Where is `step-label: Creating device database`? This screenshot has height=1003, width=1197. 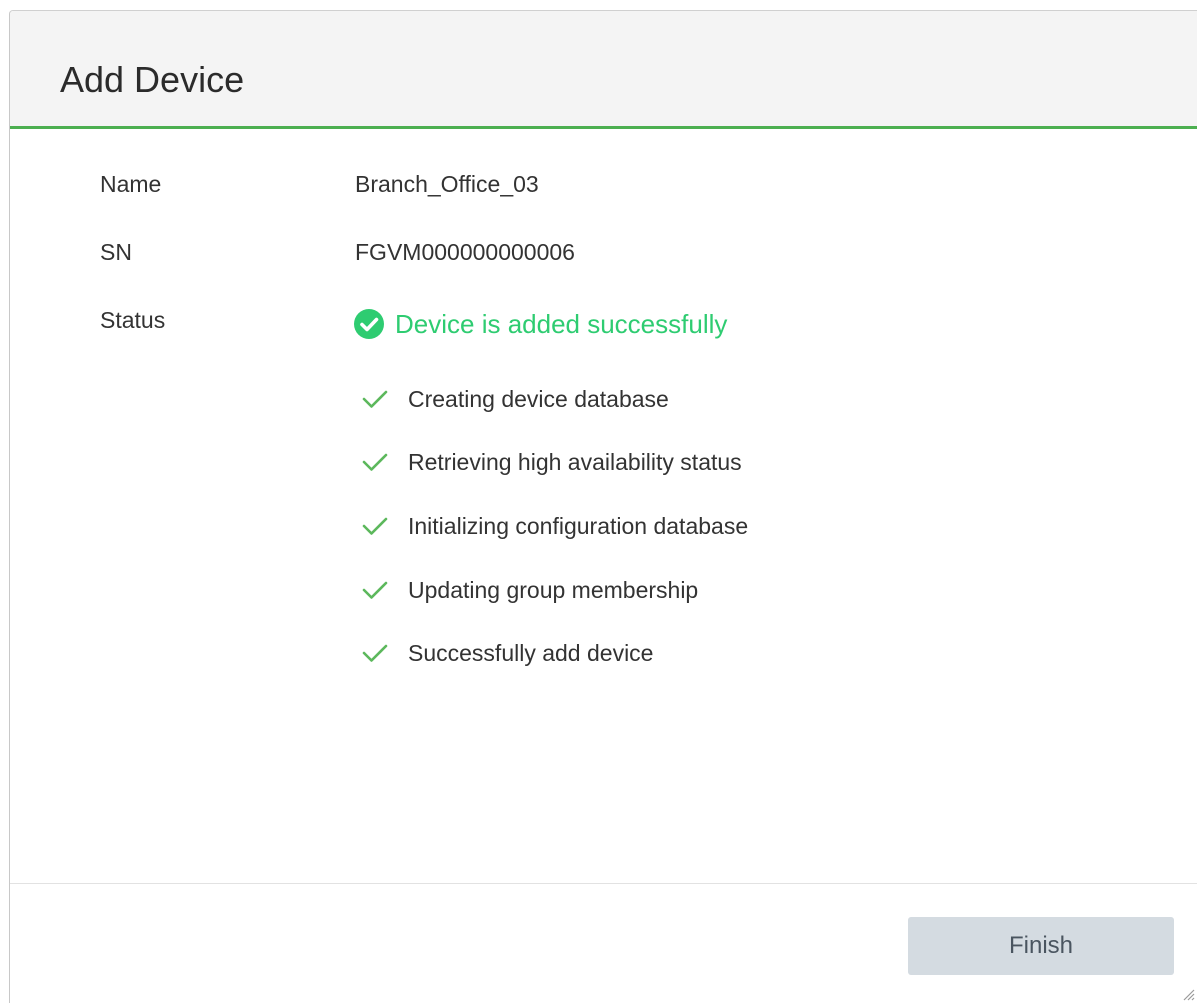 step-label: Creating device database is located at coordinates (538, 398).